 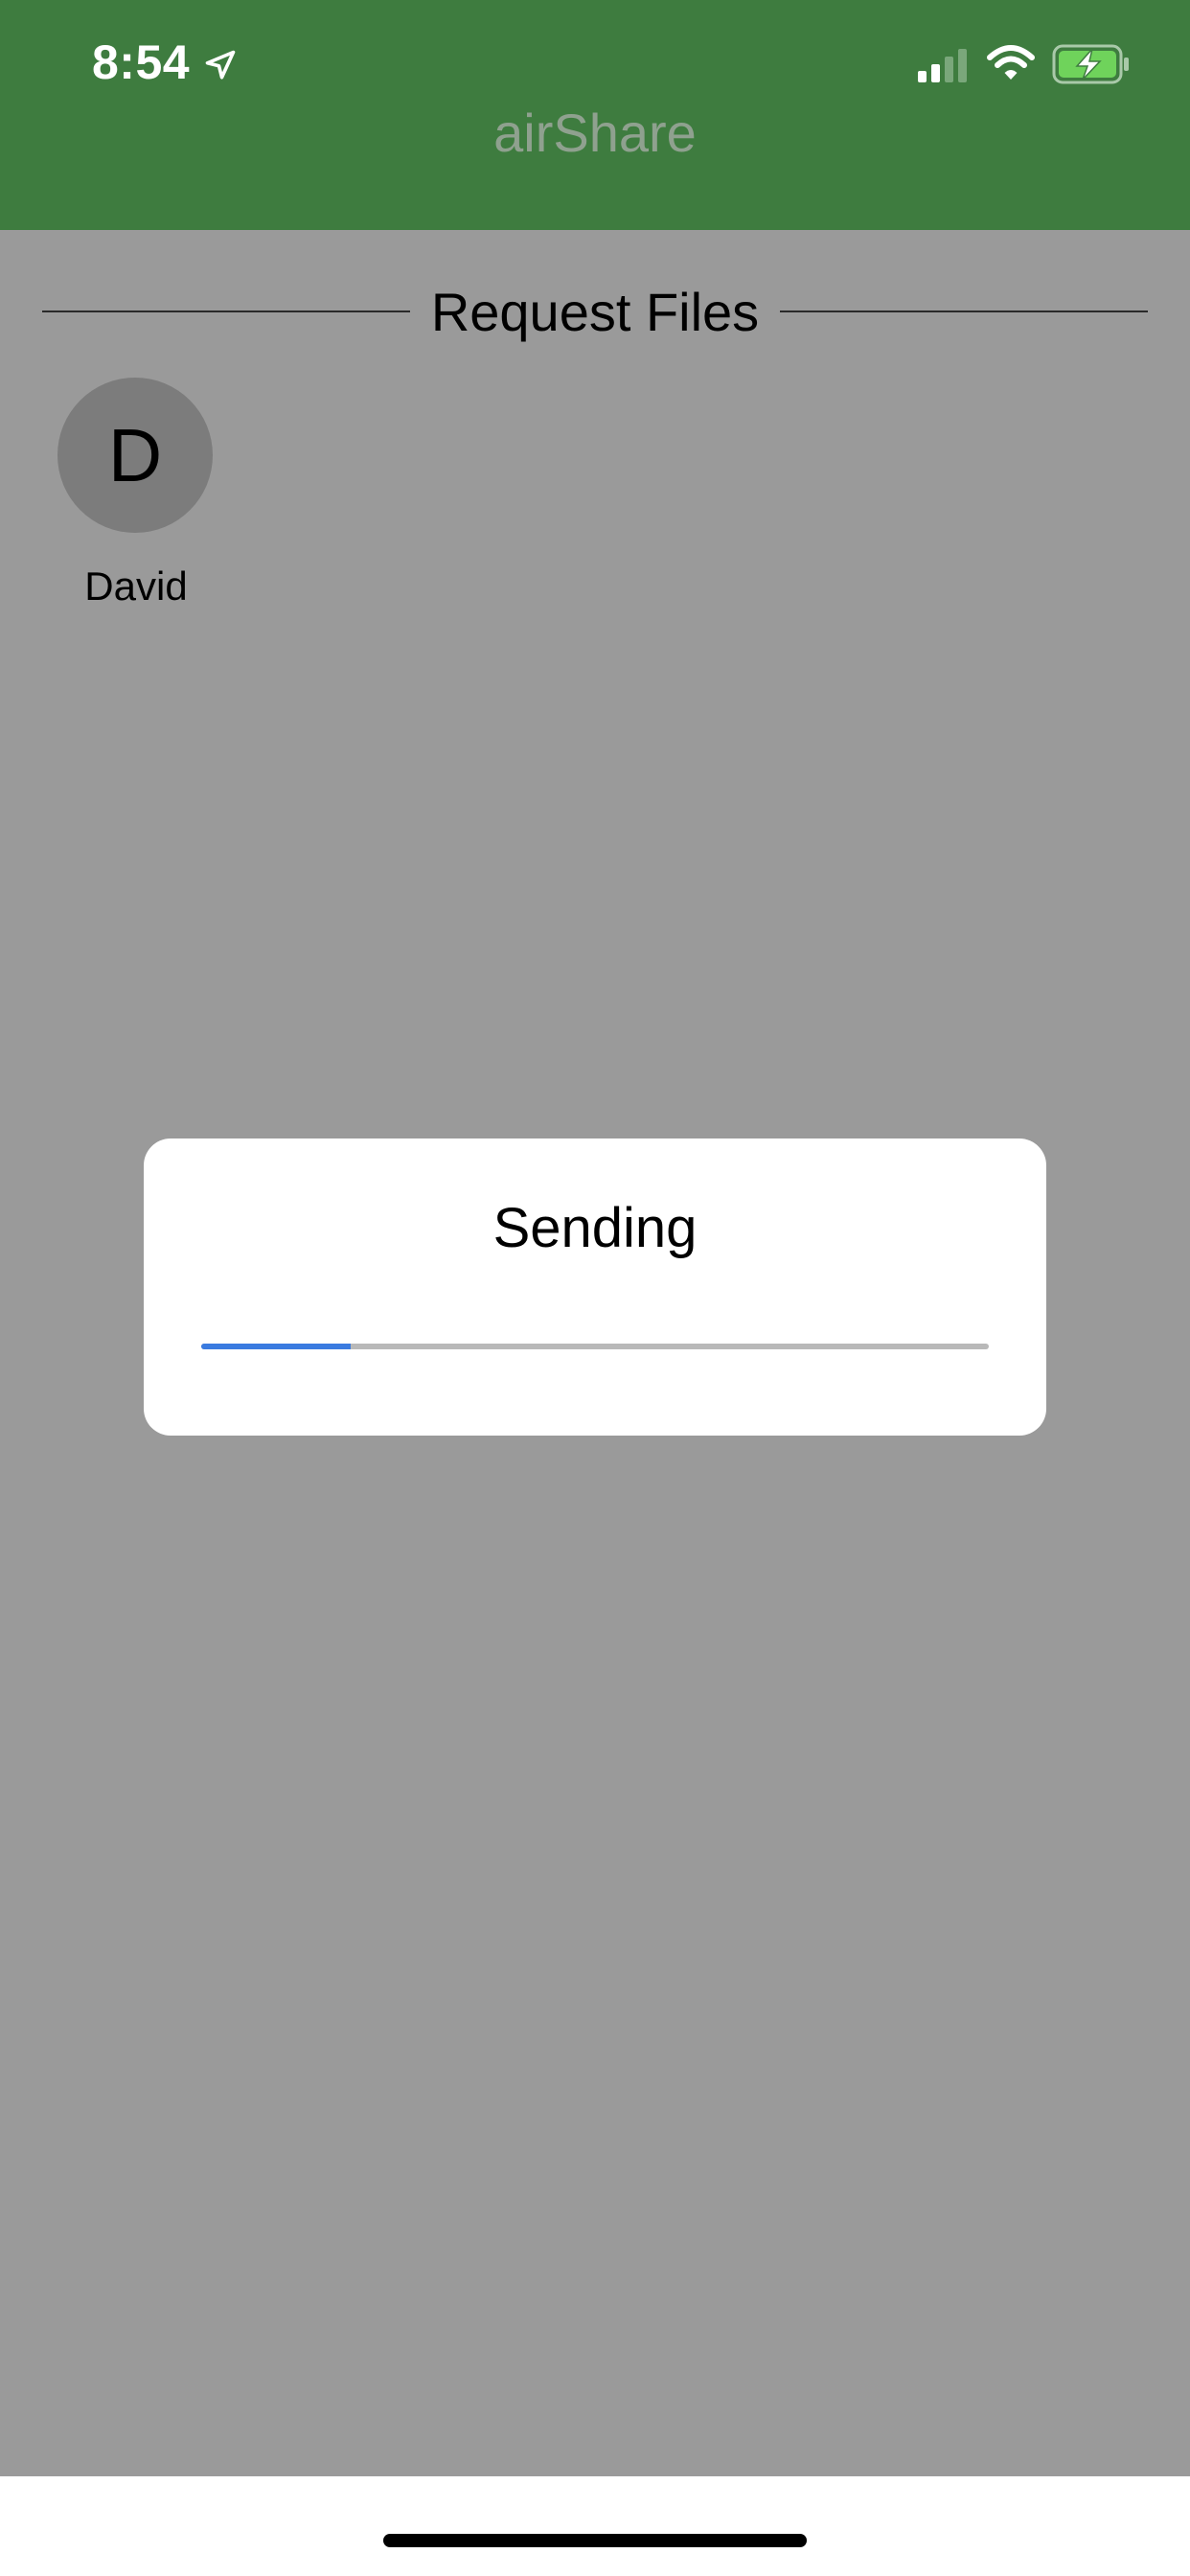 What do you see at coordinates (141, 62) in the screenshot?
I see `status-time: 8:54` at bounding box center [141, 62].